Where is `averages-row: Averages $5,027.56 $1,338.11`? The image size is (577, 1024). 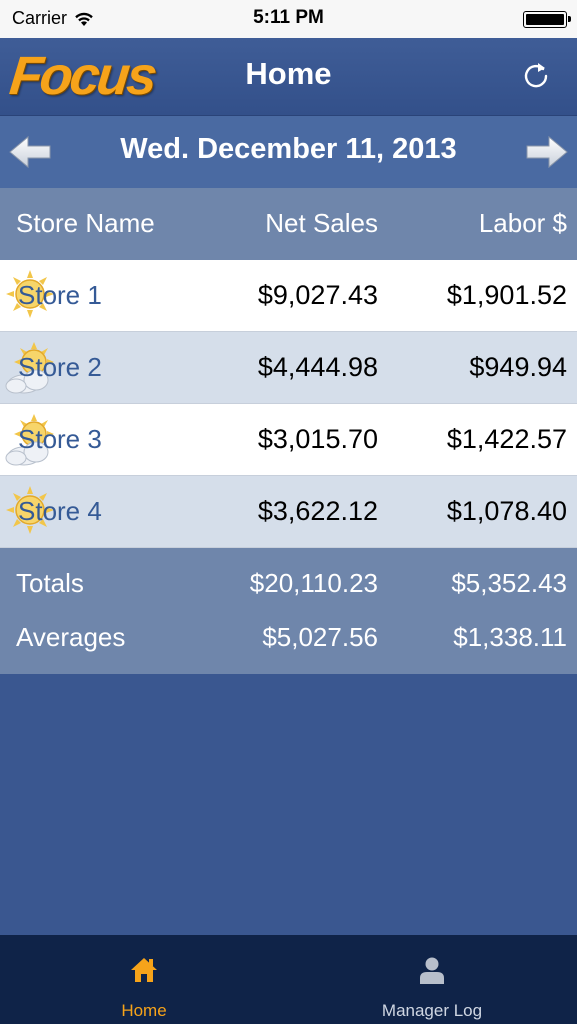 averages-row: Averages $5,027.56 $1,338.11 is located at coordinates (288, 642).